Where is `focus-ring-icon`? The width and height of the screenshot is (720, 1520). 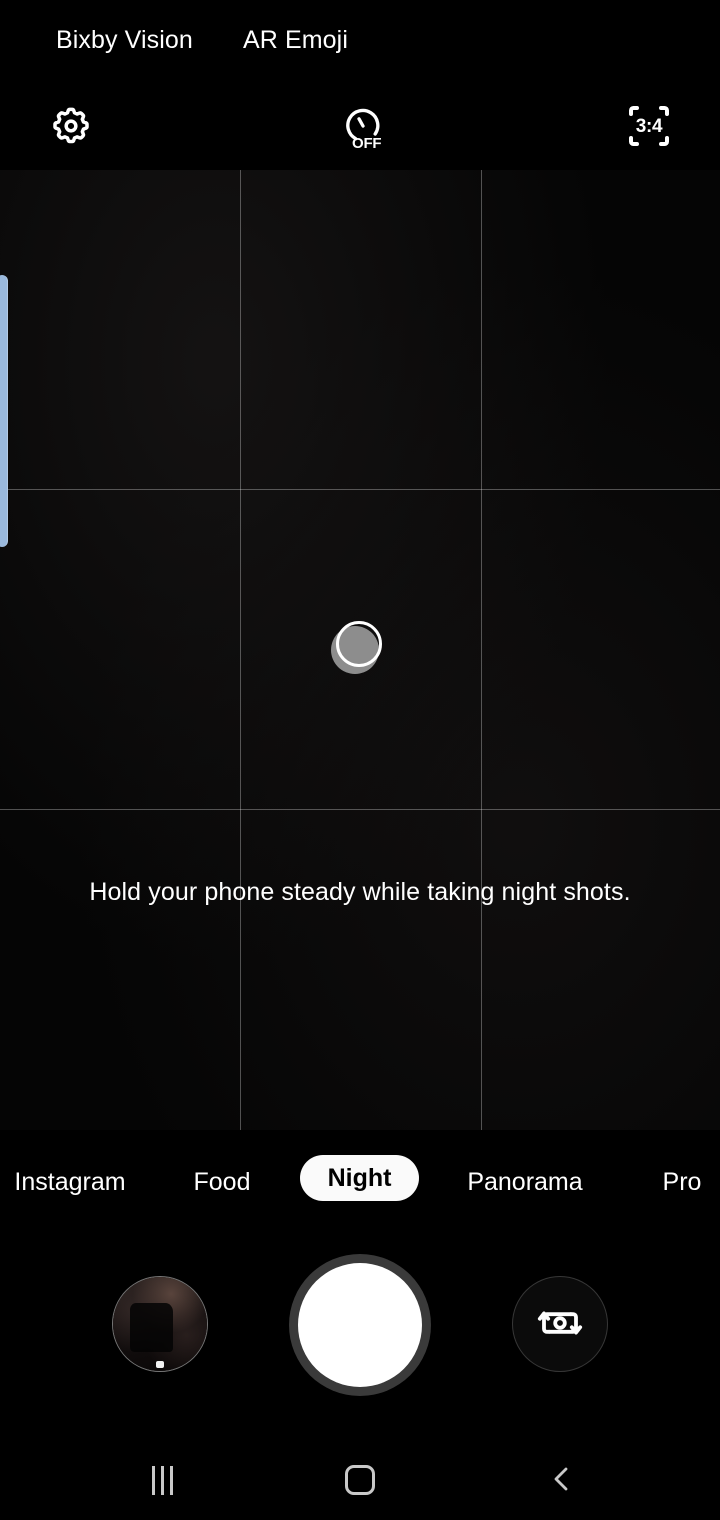
focus-ring-icon is located at coordinates (359, 644).